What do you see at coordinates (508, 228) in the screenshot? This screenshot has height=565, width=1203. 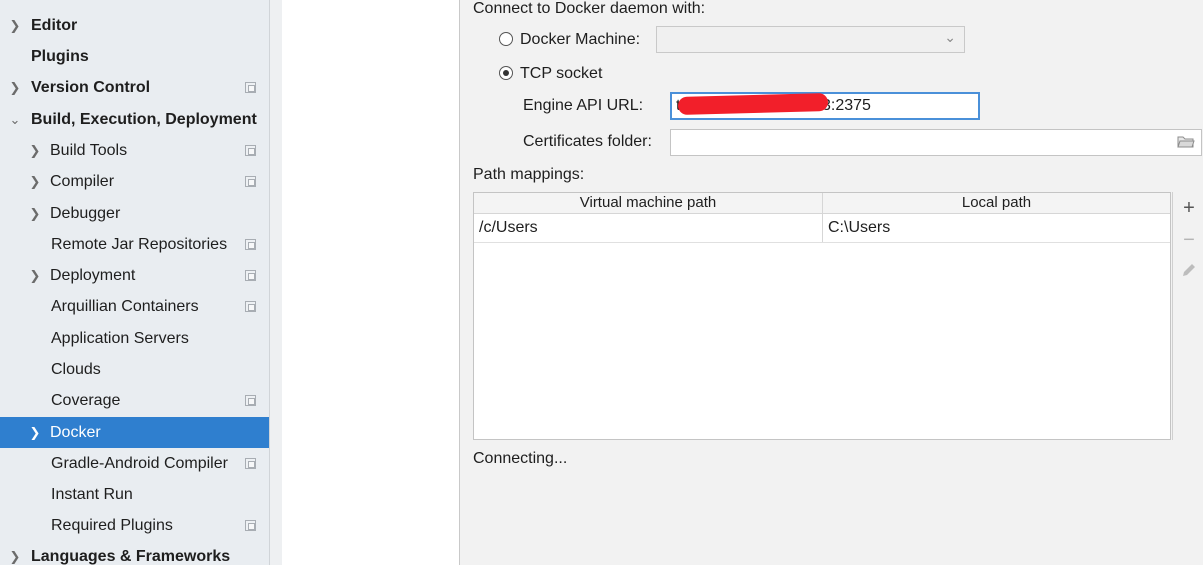 I see `vm-path-cell: /c/Users` at bounding box center [508, 228].